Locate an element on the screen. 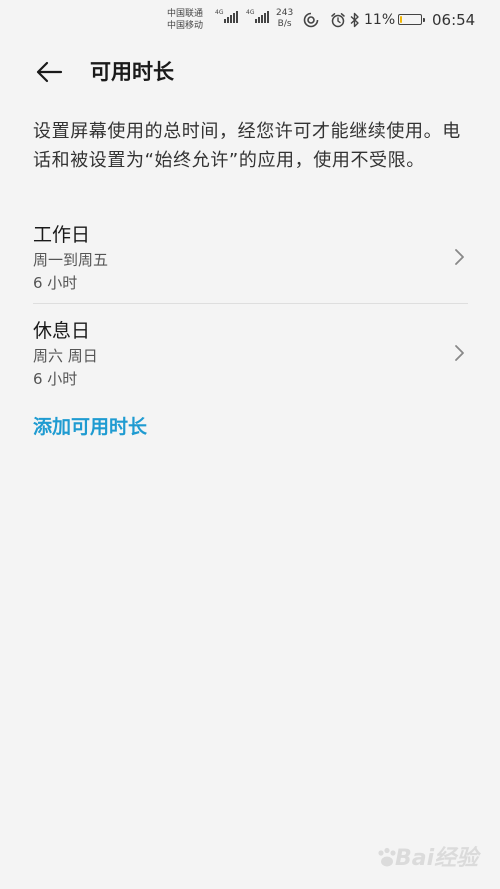  battery-icon is located at coordinates (411, 19).